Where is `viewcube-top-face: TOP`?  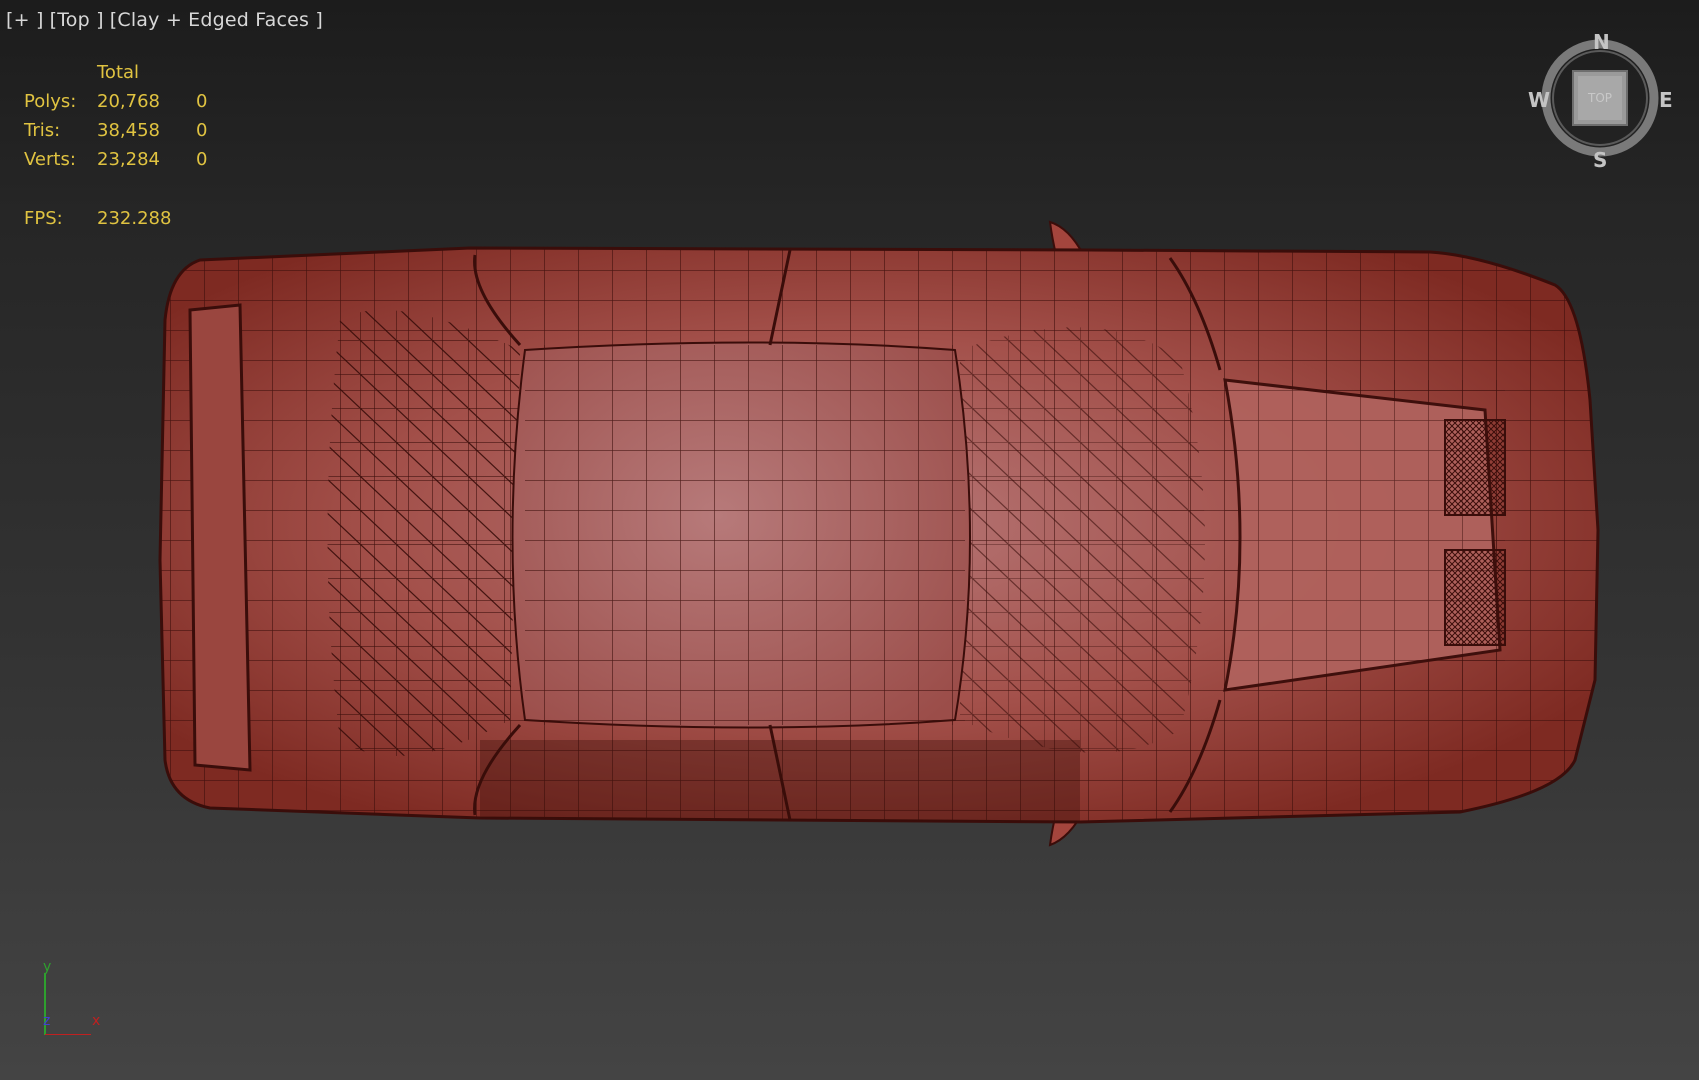
viewcube-top-face: TOP is located at coordinates (1600, 98).